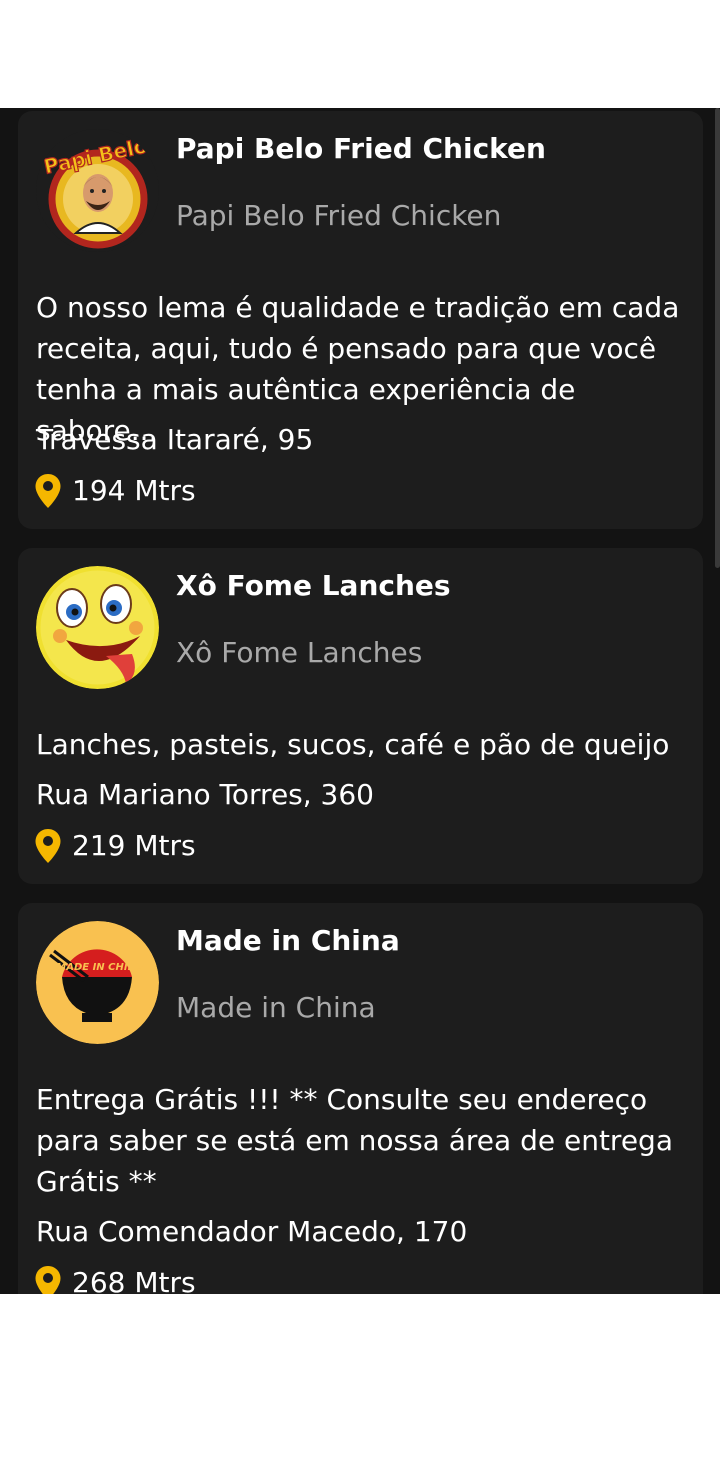 This screenshot has height=1480, width=720. I want to click on logo-text: MADE IN CHINA, so click(99, 967).